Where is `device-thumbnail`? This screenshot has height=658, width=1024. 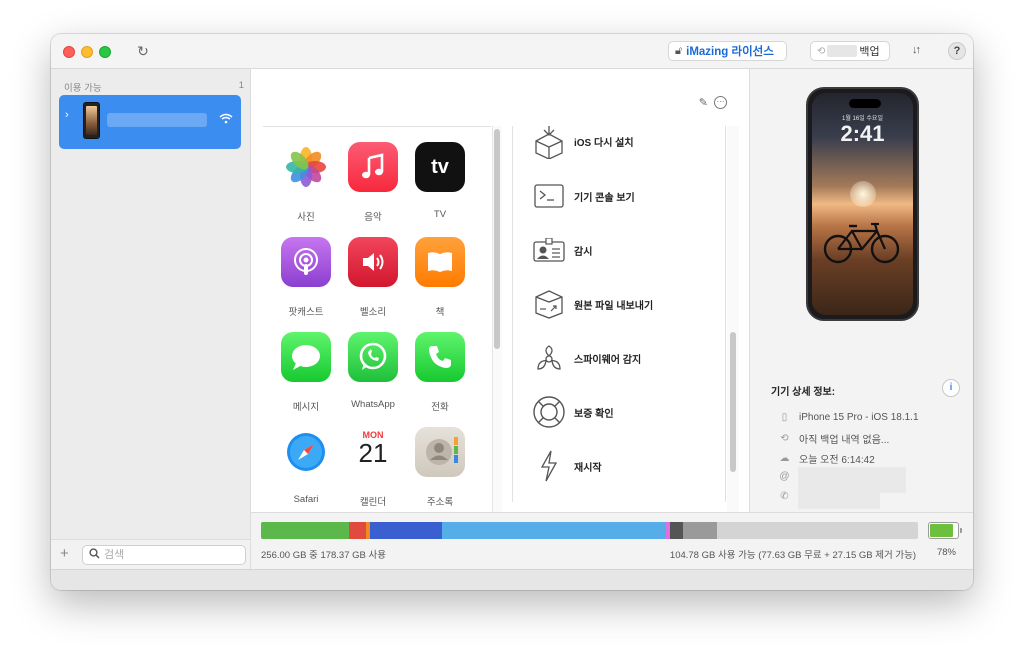 device-thumbnail is located at coordinates (91, 120).